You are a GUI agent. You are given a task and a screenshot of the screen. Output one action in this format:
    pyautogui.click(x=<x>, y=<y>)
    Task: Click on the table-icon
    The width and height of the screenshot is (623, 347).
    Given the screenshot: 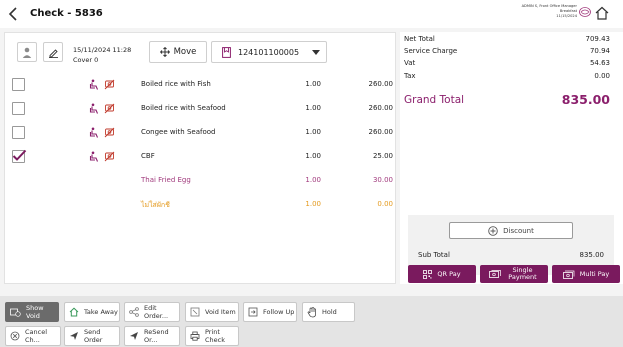 What is the action you would take?
    pyautogui.click(x=226, y=52)
    